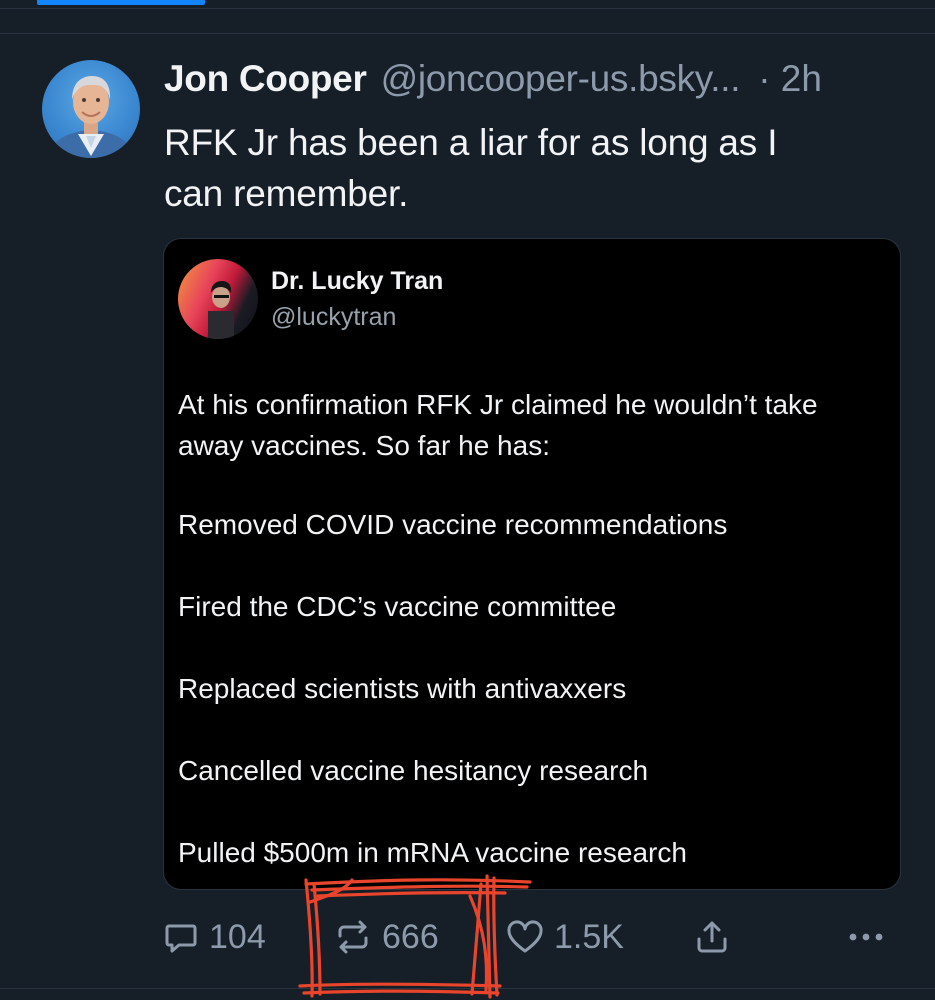  What do you see at coordinates (525, 936) in the screenshot?
I see `like-icon` at bounding box center [525, 936].